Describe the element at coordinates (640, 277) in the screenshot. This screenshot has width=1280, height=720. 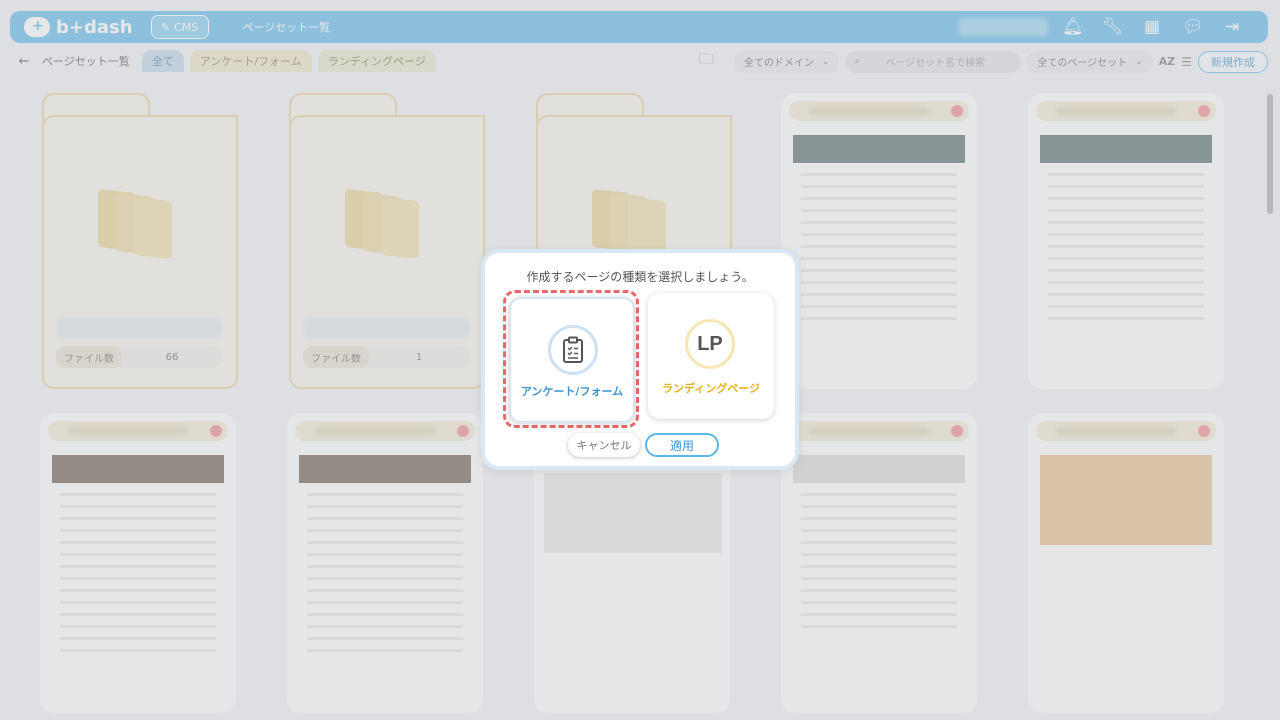
I see `modal-title: 作成するページの種類を選択しましょう。` at that location.